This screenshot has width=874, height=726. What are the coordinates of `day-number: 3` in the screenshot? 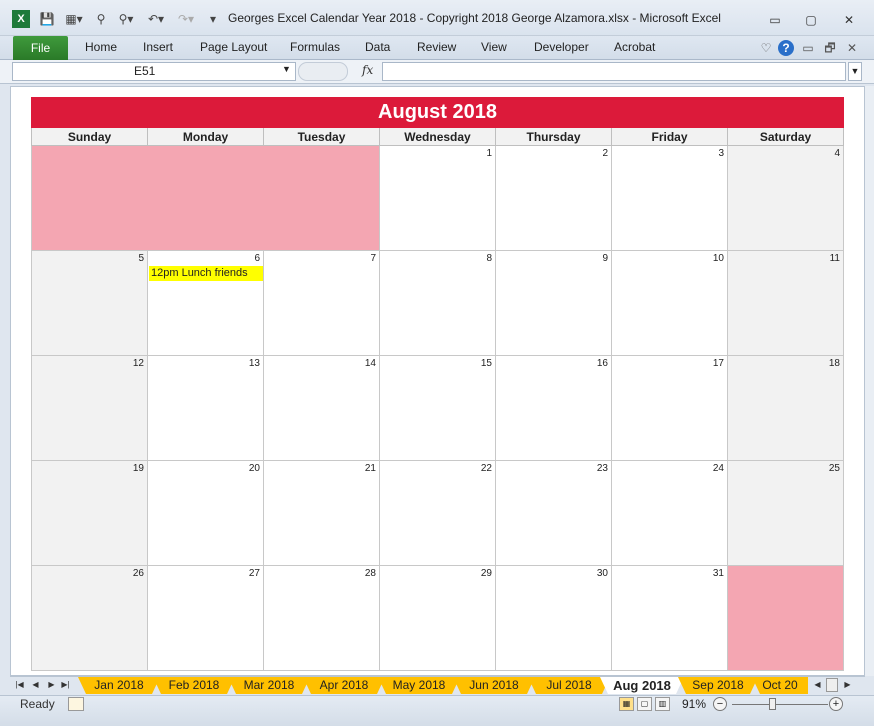 It's located at (721, 153).